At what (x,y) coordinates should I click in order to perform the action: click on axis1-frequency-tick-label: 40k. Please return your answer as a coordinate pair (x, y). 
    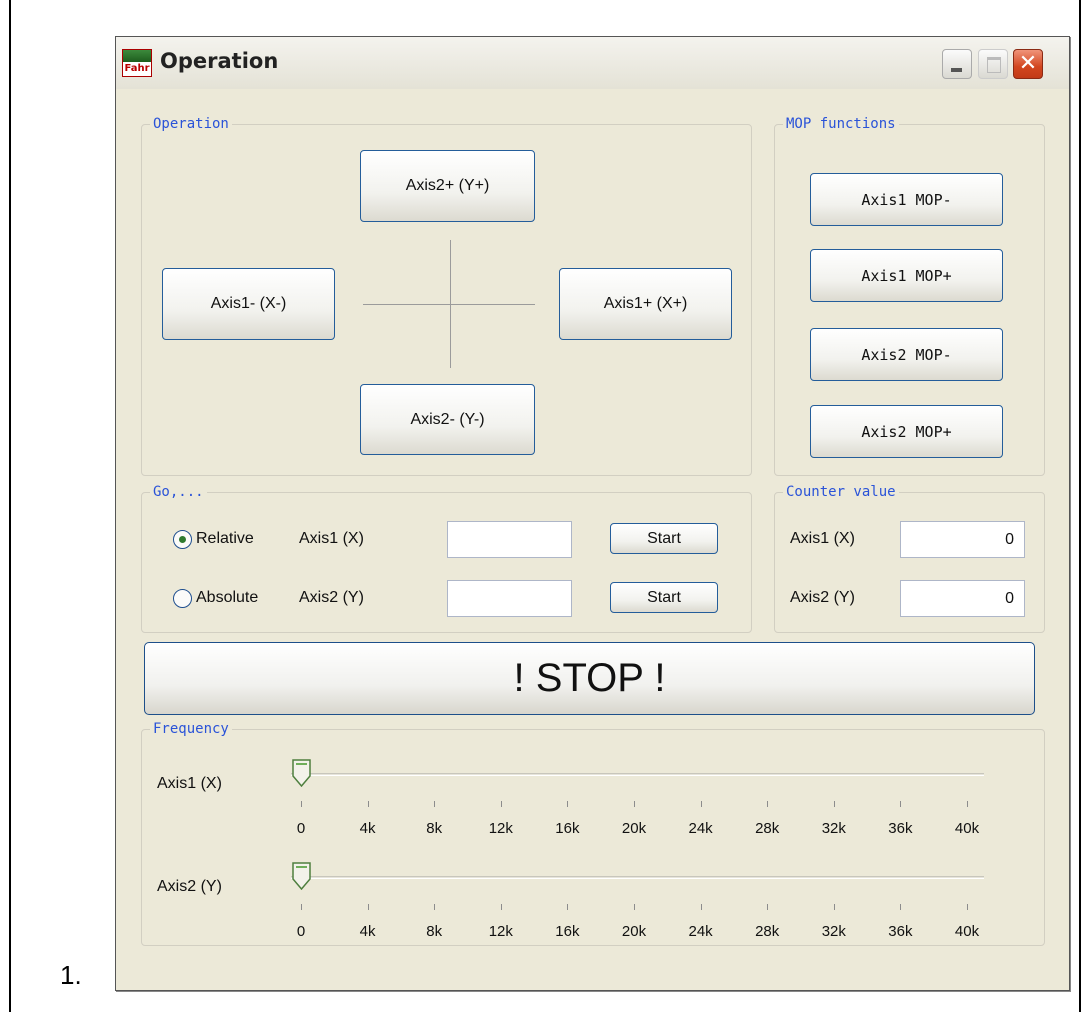
    Looking at the image, I should click on (967, 828).